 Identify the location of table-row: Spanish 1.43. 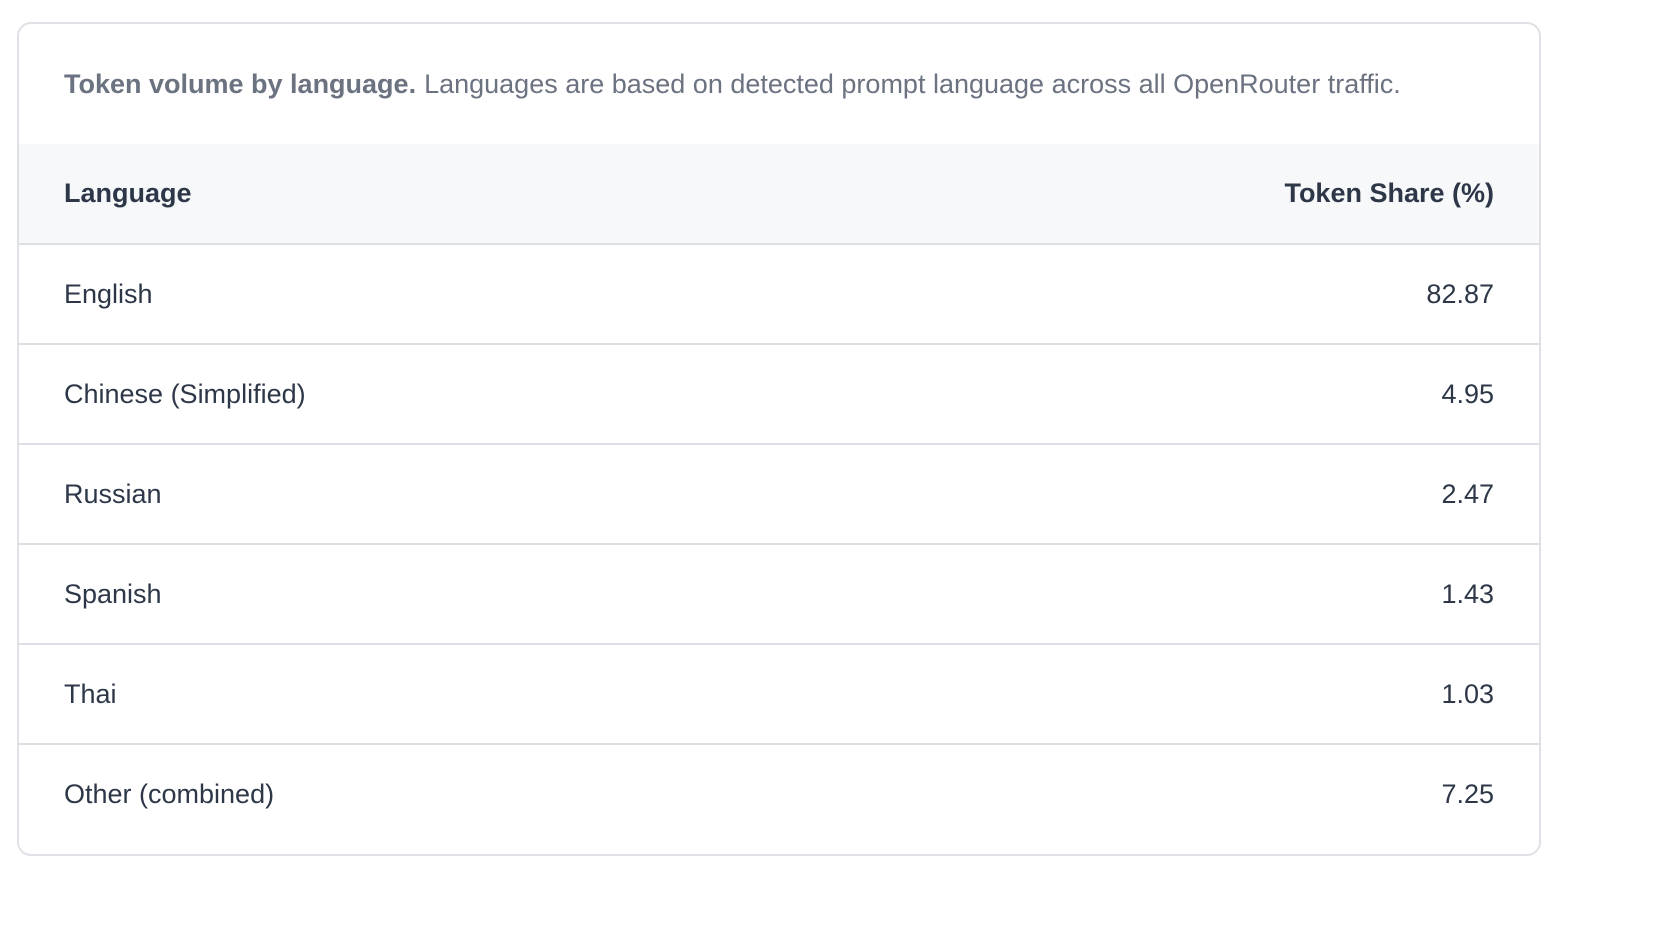
(779, 594).